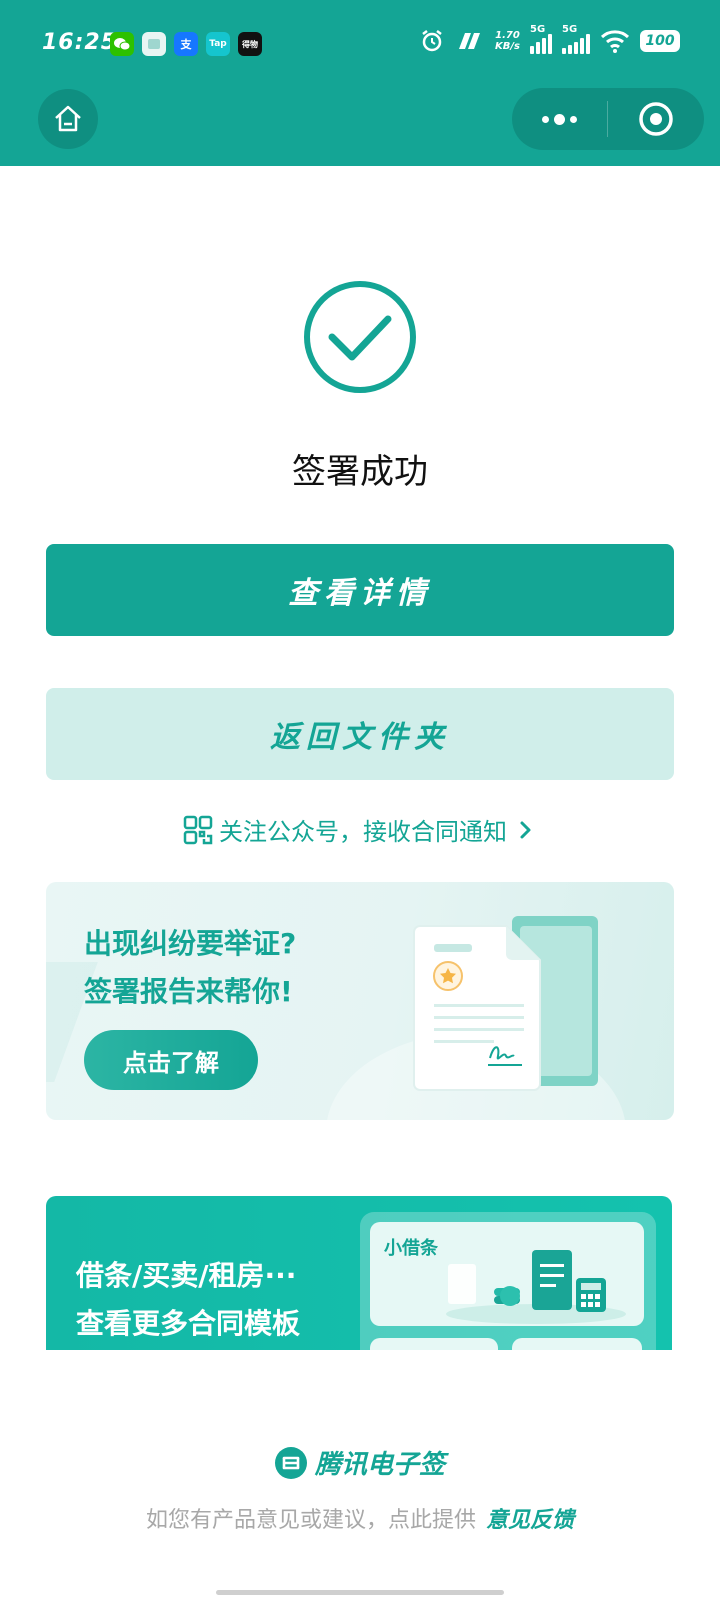 Image resolution: width=720 pixels, height=1600 pixels. Describe the element at coordinates (536, 1287) in the screenshot. I see `loan-illustration-icon` at that location.